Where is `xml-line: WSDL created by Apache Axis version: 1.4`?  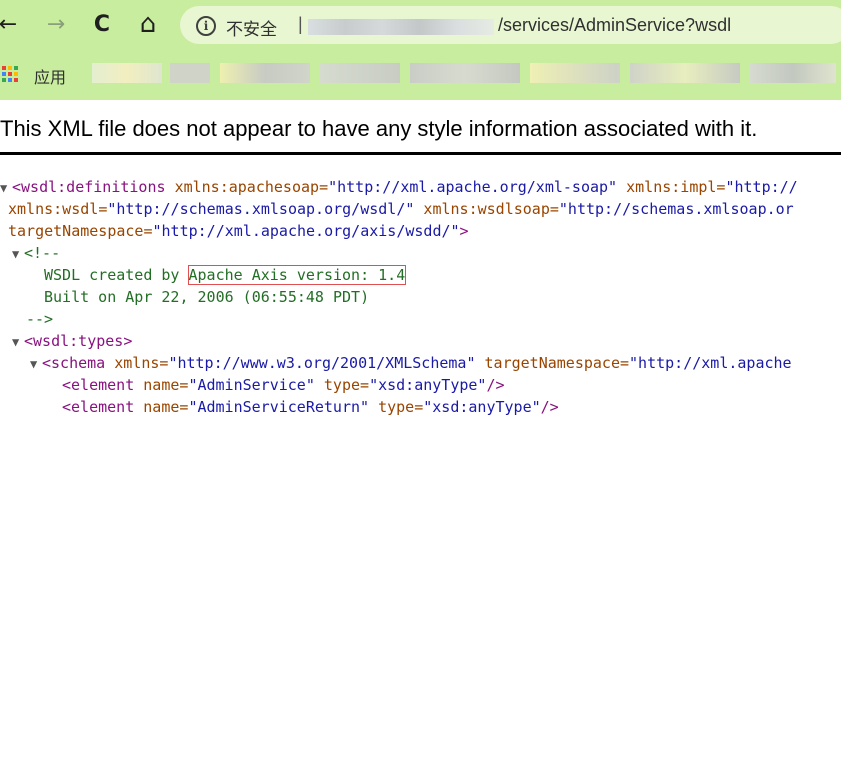 xml-line: WSDL created by Apache Axis version: 1.4 is located at coordinates (225, 275).